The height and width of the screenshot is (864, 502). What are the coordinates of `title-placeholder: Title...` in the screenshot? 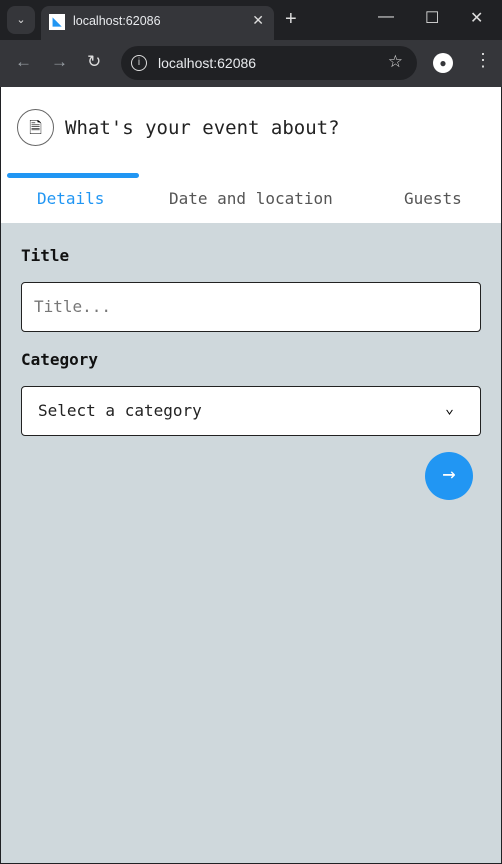 It's located at (73, 306).